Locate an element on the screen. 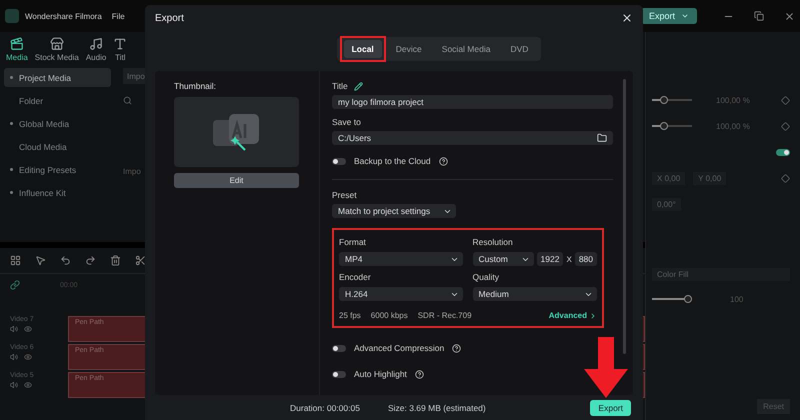 This screenshot has height=420, width=800. media-tab: Titl is located at coordinates (120, 49).